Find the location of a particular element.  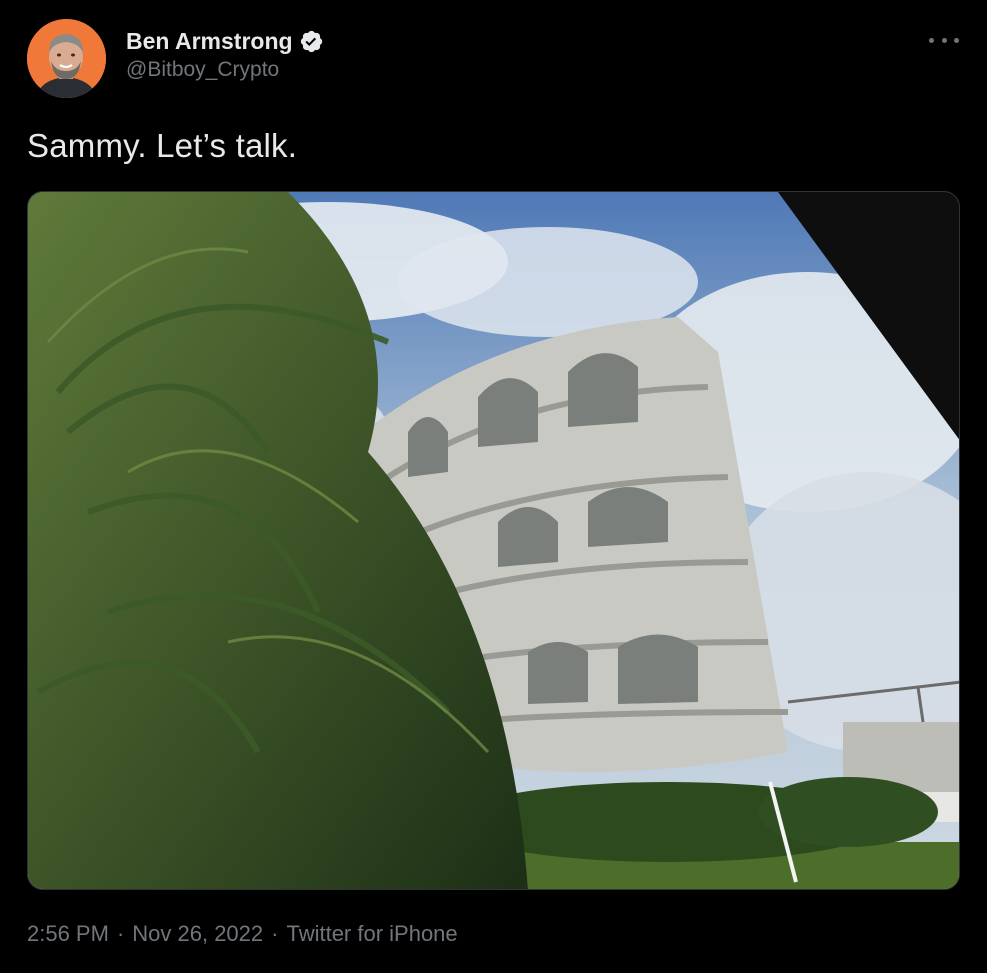

author-block: Ben Armstrong @Bitboy_Crypto is located at coordinates (225, 54).